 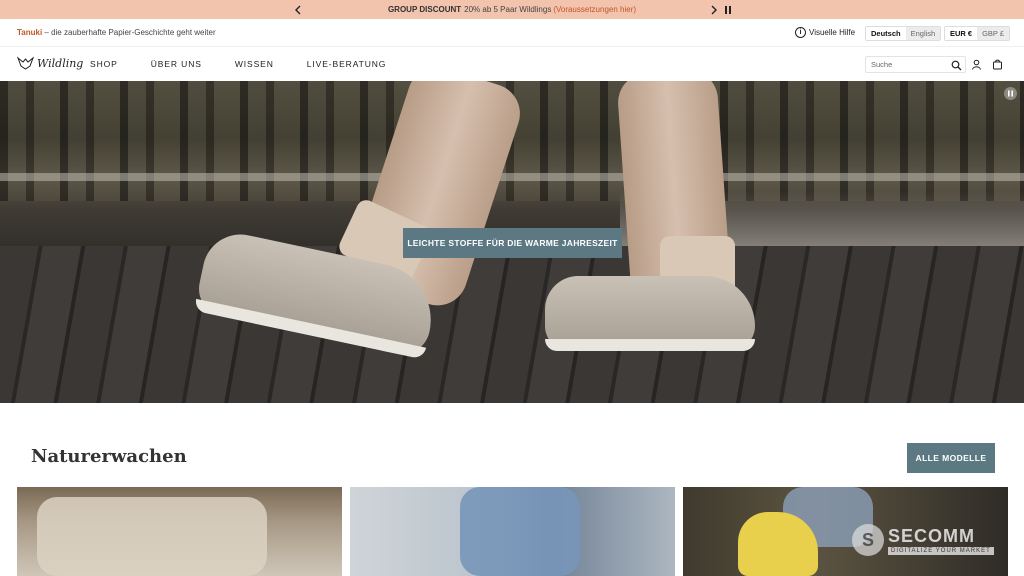 I want to click on visual-help-button: i Visuelle Hilfe, so click(x=825, y=32).